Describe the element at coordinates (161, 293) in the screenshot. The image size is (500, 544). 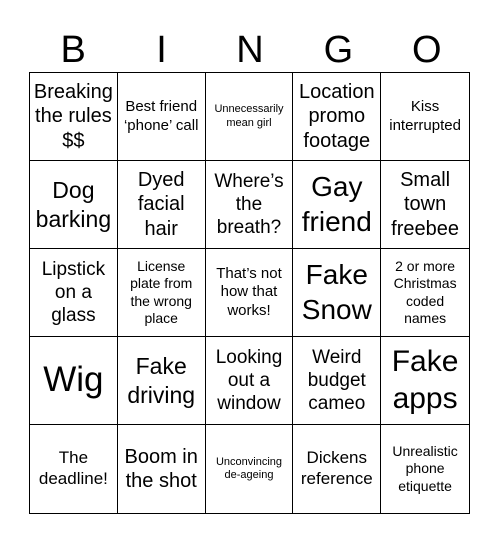
I see `bingo-cell: License plate from the wrong place` at that location.